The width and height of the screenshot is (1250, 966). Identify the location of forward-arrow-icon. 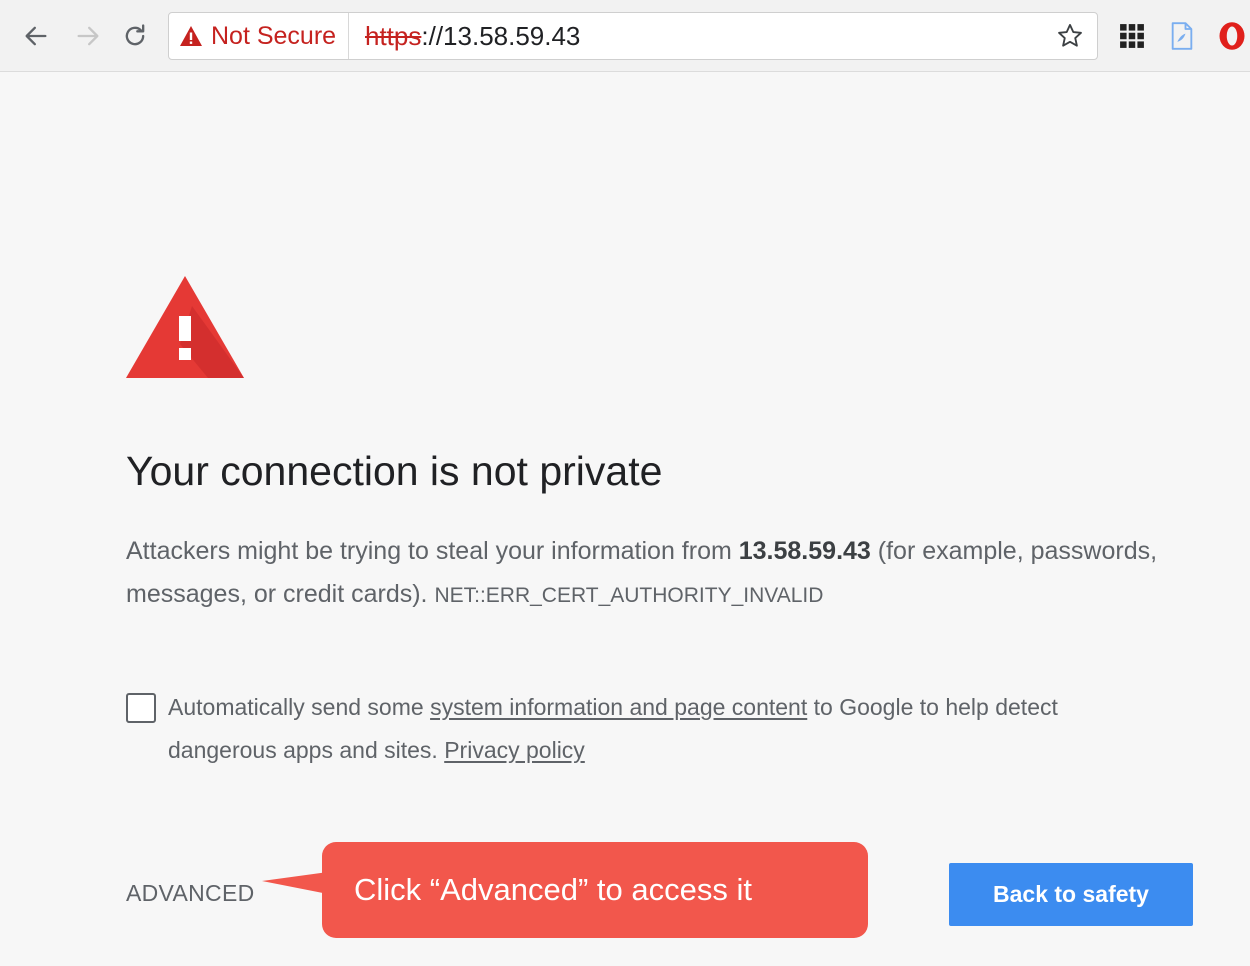
(88, 36).